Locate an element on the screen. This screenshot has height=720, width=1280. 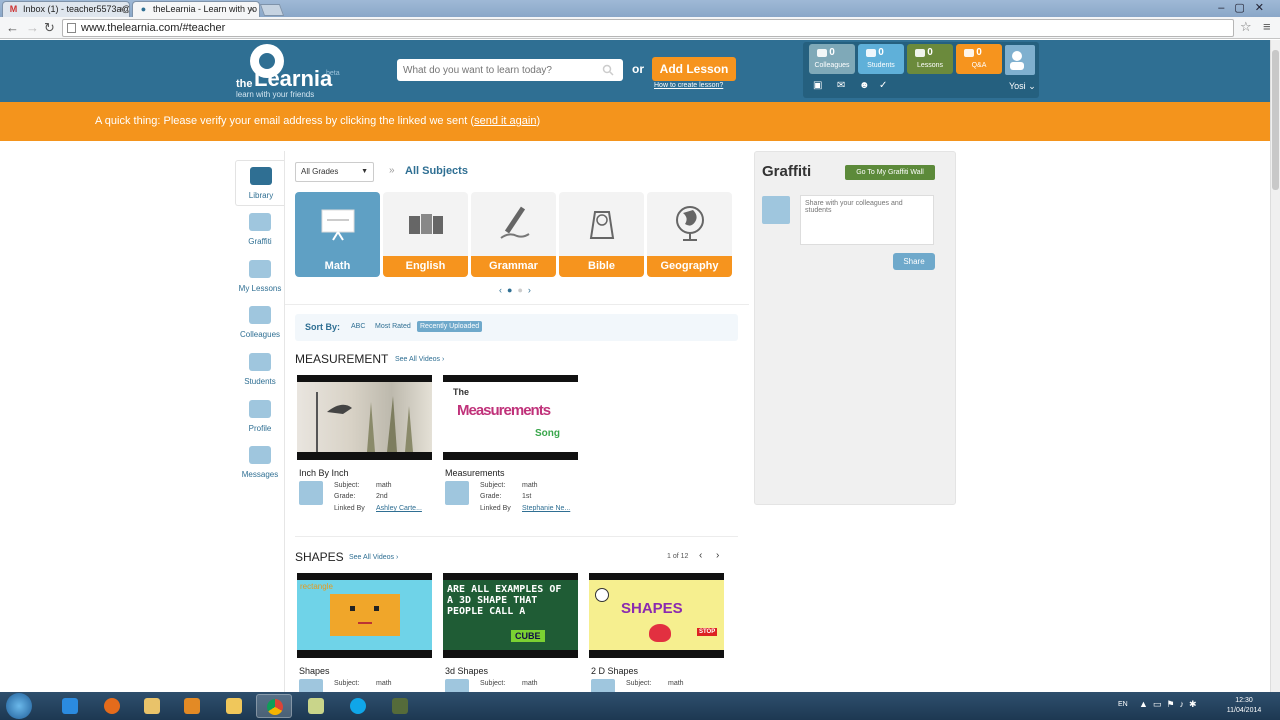
video-thumbnail: rectangle is located at coordinates (364, 615).